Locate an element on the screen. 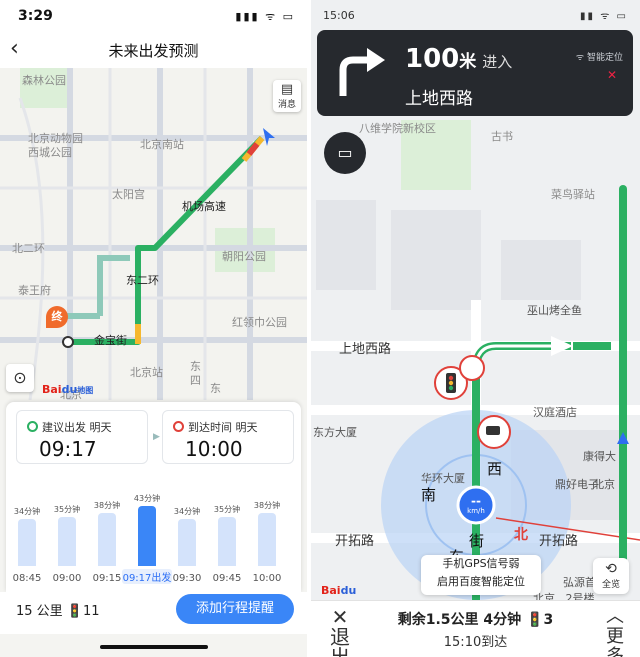  gps-warning: 手机GPS信号弱 启用百度智能定位 is located at coordinates (481, 575).